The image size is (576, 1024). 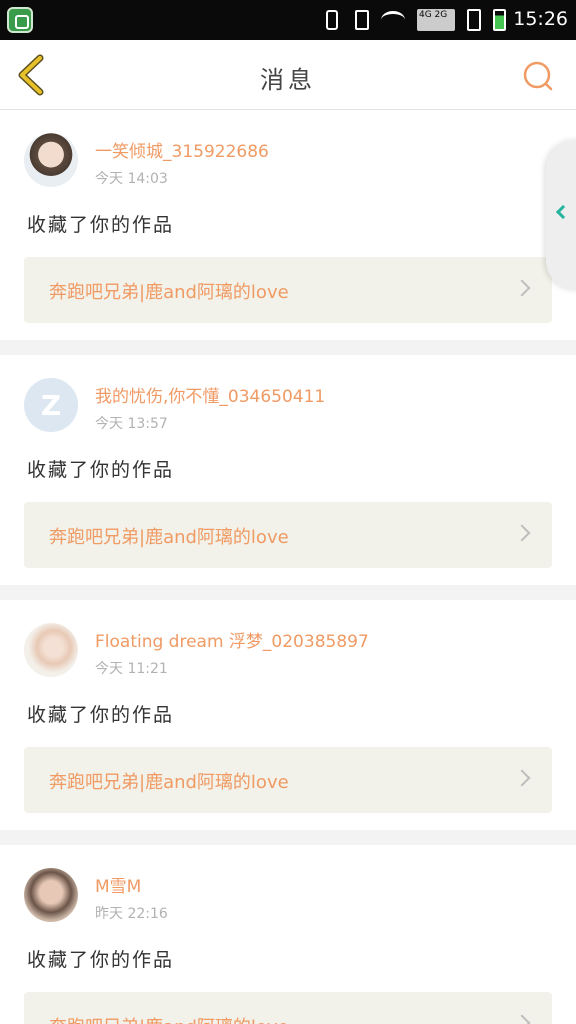 What do you see at coordinates (474, 20) in the screenshot?
I see `sim-icon` at bounding box center [474, 20].